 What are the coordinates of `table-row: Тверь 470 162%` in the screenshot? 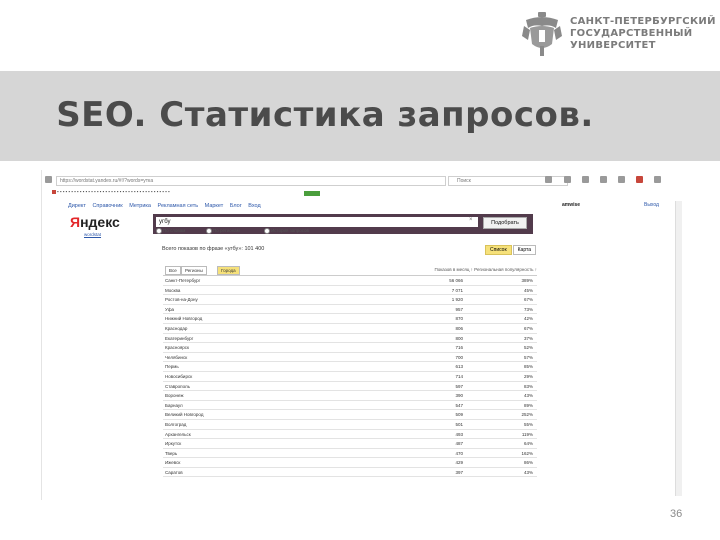 It's located at (350, 454).